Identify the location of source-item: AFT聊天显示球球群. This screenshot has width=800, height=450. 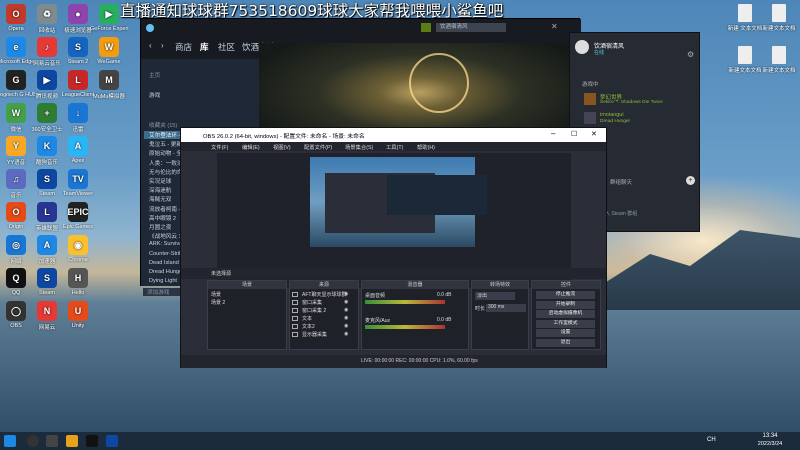
(324, 294).